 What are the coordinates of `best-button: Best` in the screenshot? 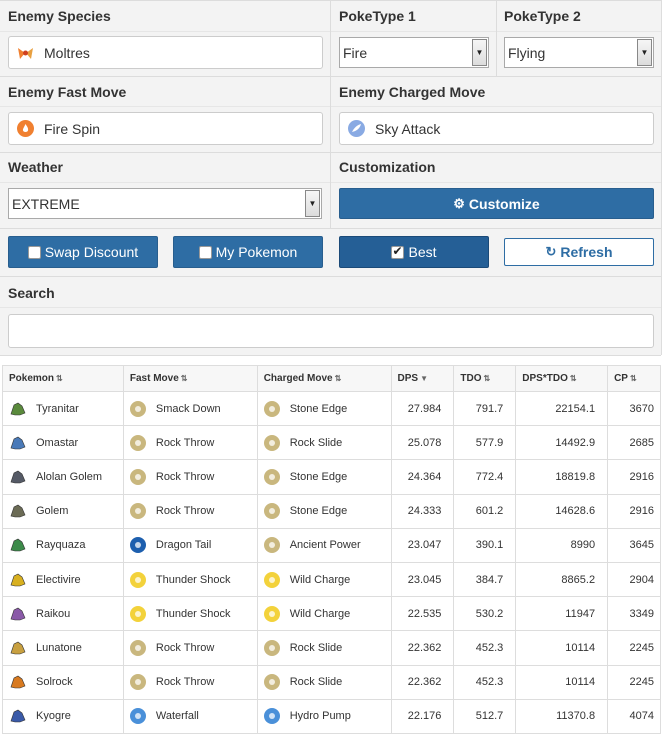 It's located at (414, 252).